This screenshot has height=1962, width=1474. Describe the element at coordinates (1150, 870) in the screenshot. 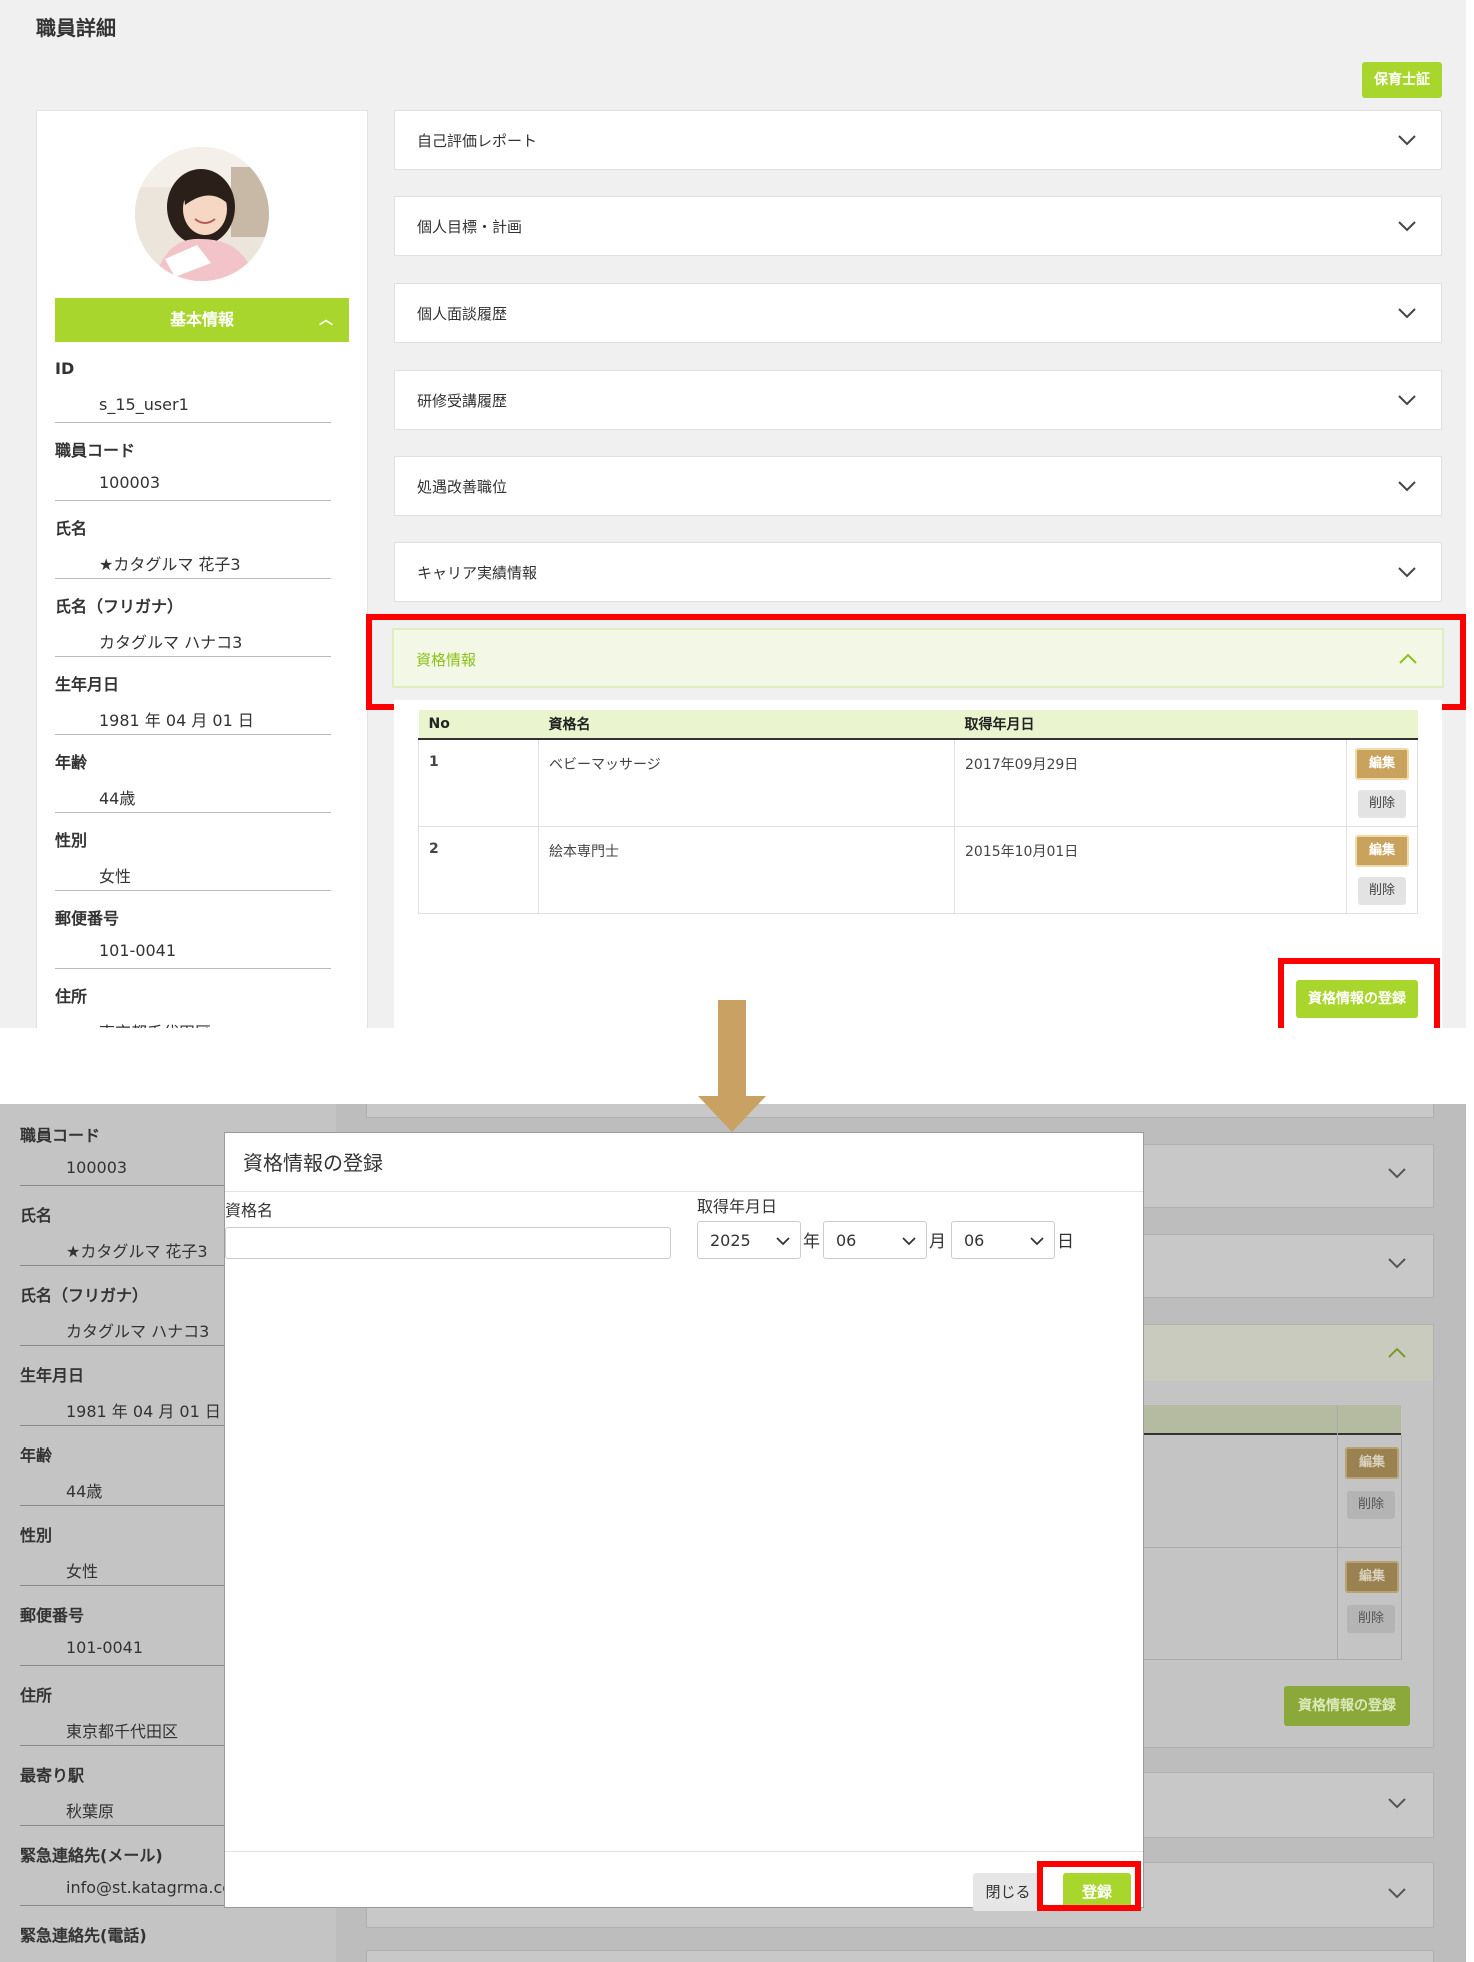

I see `cell-date: 2015年10月01日` at that location.